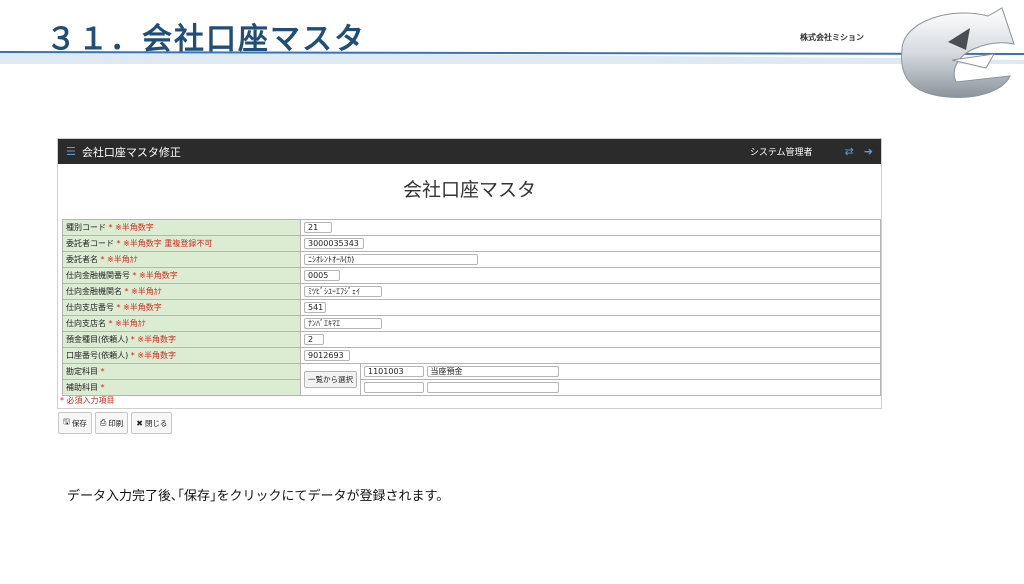 The height and width of the screenshot is (584, 1024). I want to click on consignor-code-input: 3000035343, so click(334, 243).